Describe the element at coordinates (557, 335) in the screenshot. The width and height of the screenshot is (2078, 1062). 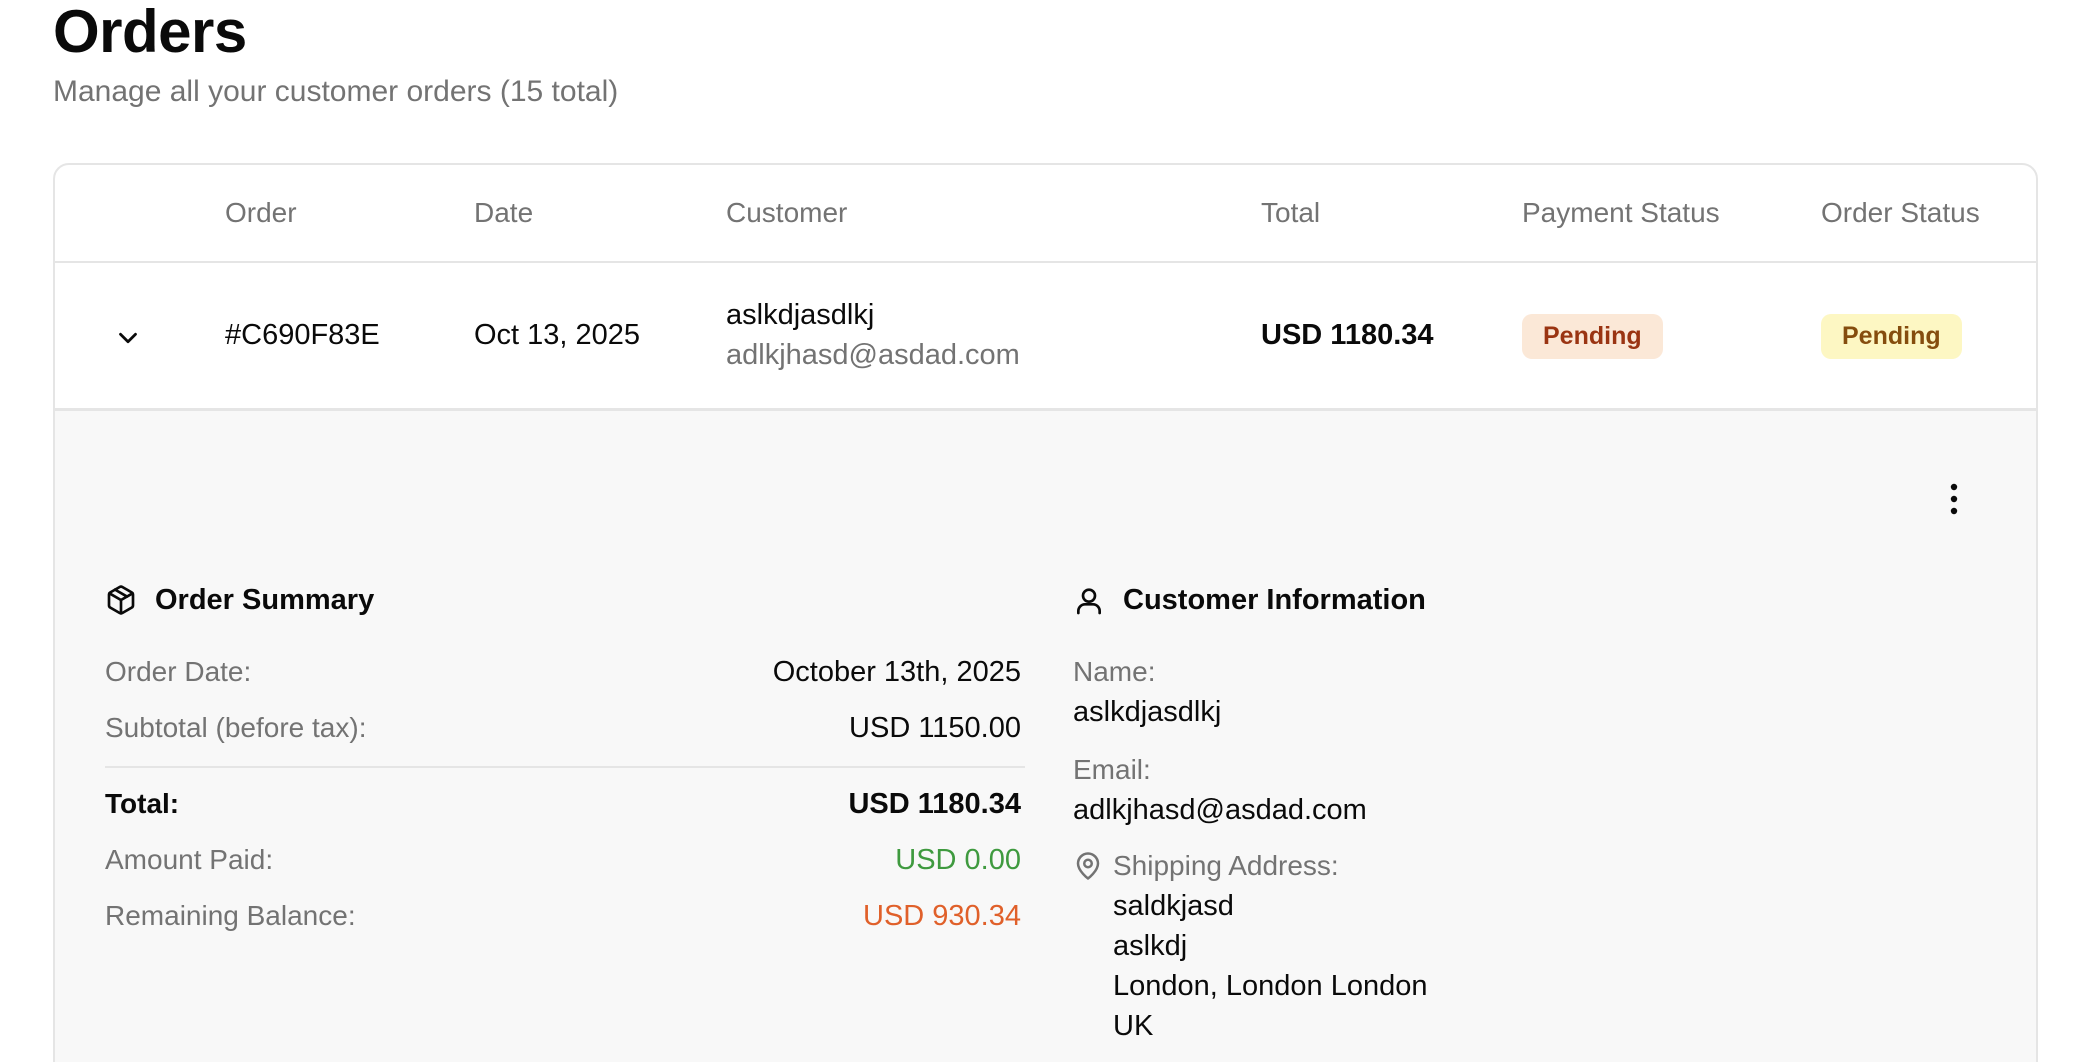
I see `order-date: Oct 13, 2025` at that location.